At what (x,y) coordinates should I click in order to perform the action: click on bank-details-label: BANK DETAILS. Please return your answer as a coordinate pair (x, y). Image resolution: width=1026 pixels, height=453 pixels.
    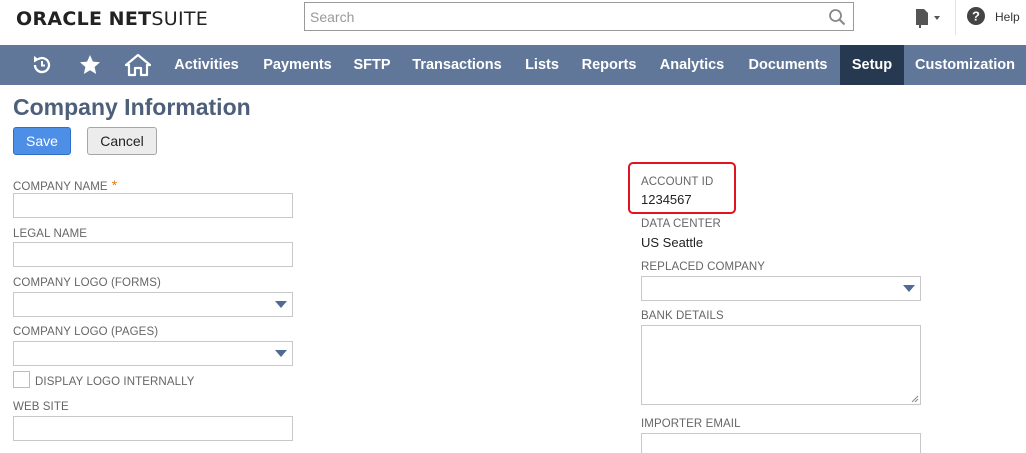
    Looking at the image, I should click on (682, 316).